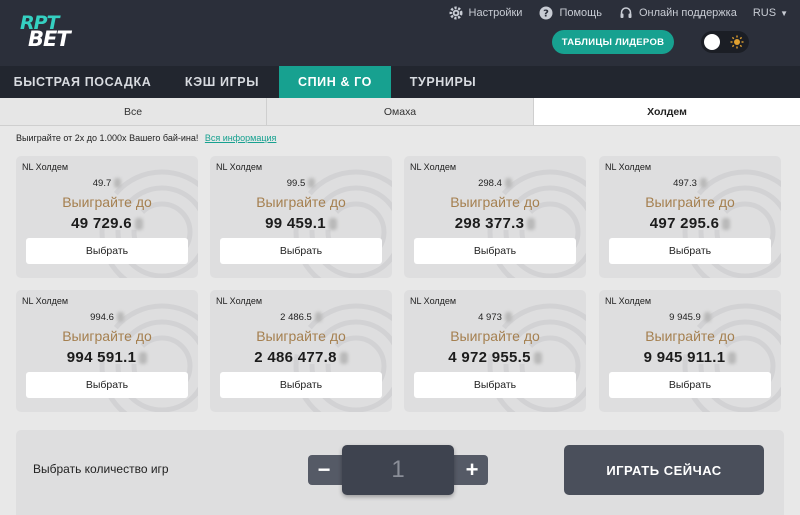 Image resolution: width=800 pixels, height=515 pixels. I want to click on buy-in-value: 9 945.9, so click(685, 317).